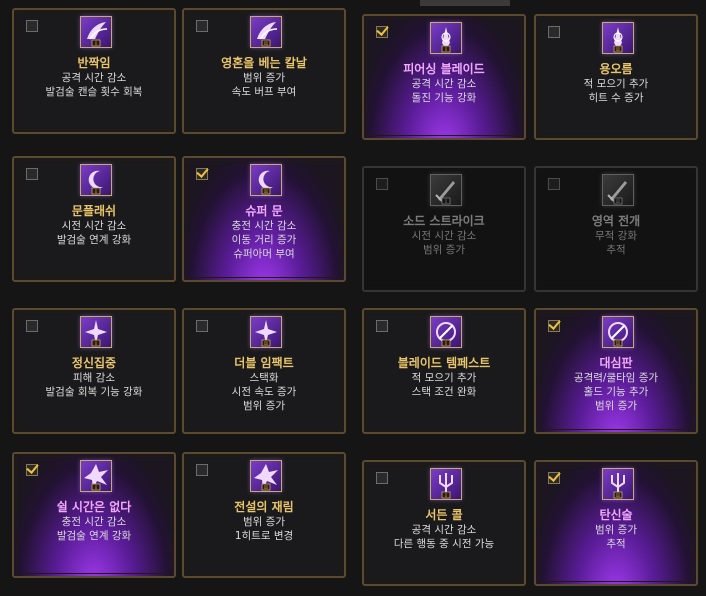 The width and height of the screenshot is (706, 596). Describe the element at coordinates (264, 363) in the screenshot. I see `skill-title: 더블 임팩트` at that location.